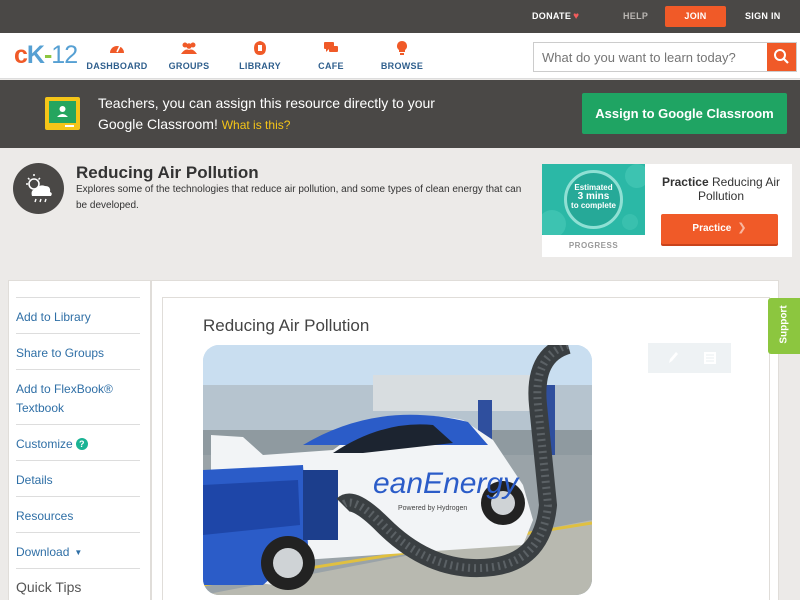 The image size is (800, 600). Describe the element at coordinates (593, 205) in the screenshot. I see `estimate-line3: to complete` at that location.